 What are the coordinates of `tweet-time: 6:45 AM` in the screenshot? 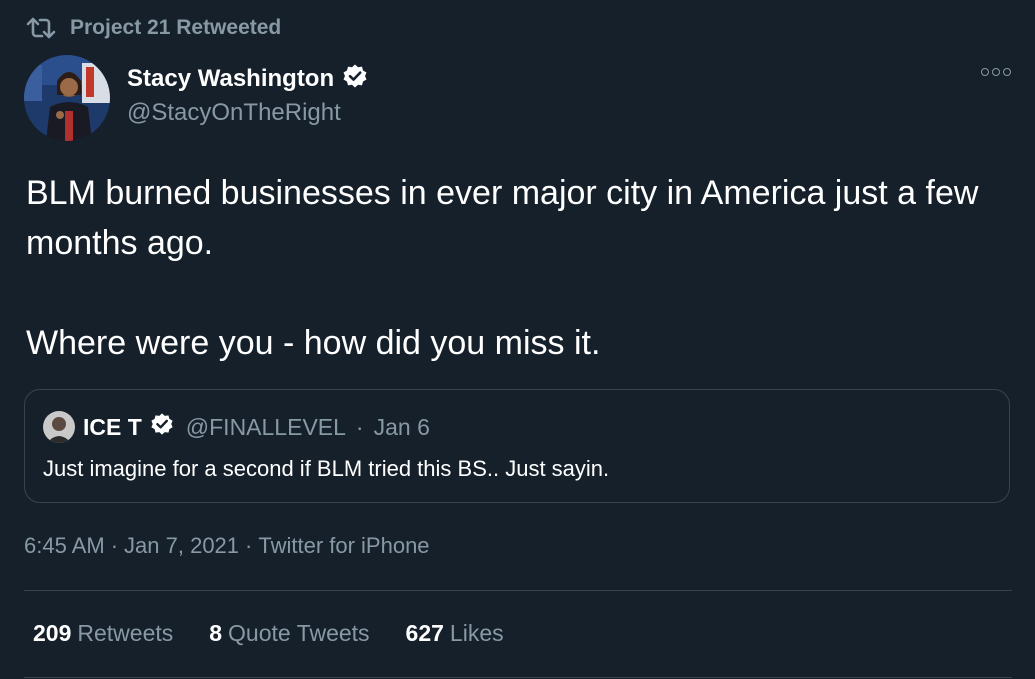 It's located at (64, 546).